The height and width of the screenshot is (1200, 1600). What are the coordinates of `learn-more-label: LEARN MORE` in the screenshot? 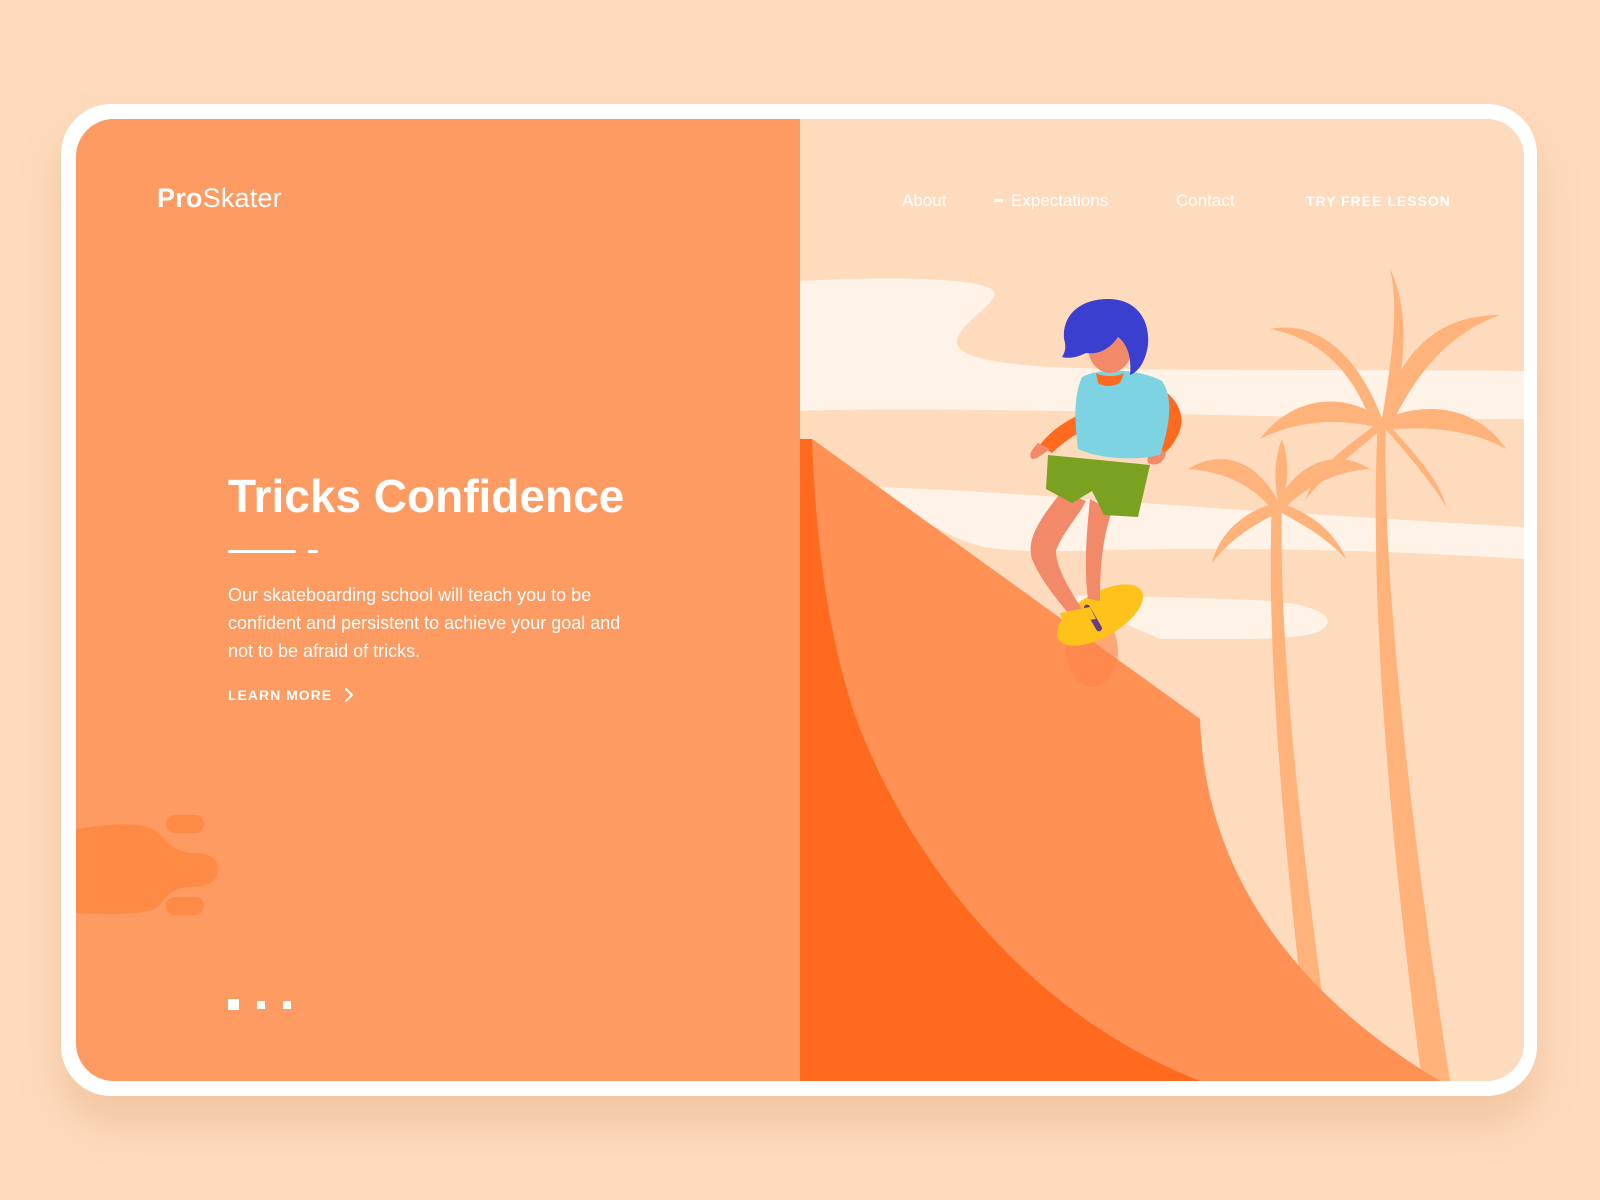 It's located at (280, 694).